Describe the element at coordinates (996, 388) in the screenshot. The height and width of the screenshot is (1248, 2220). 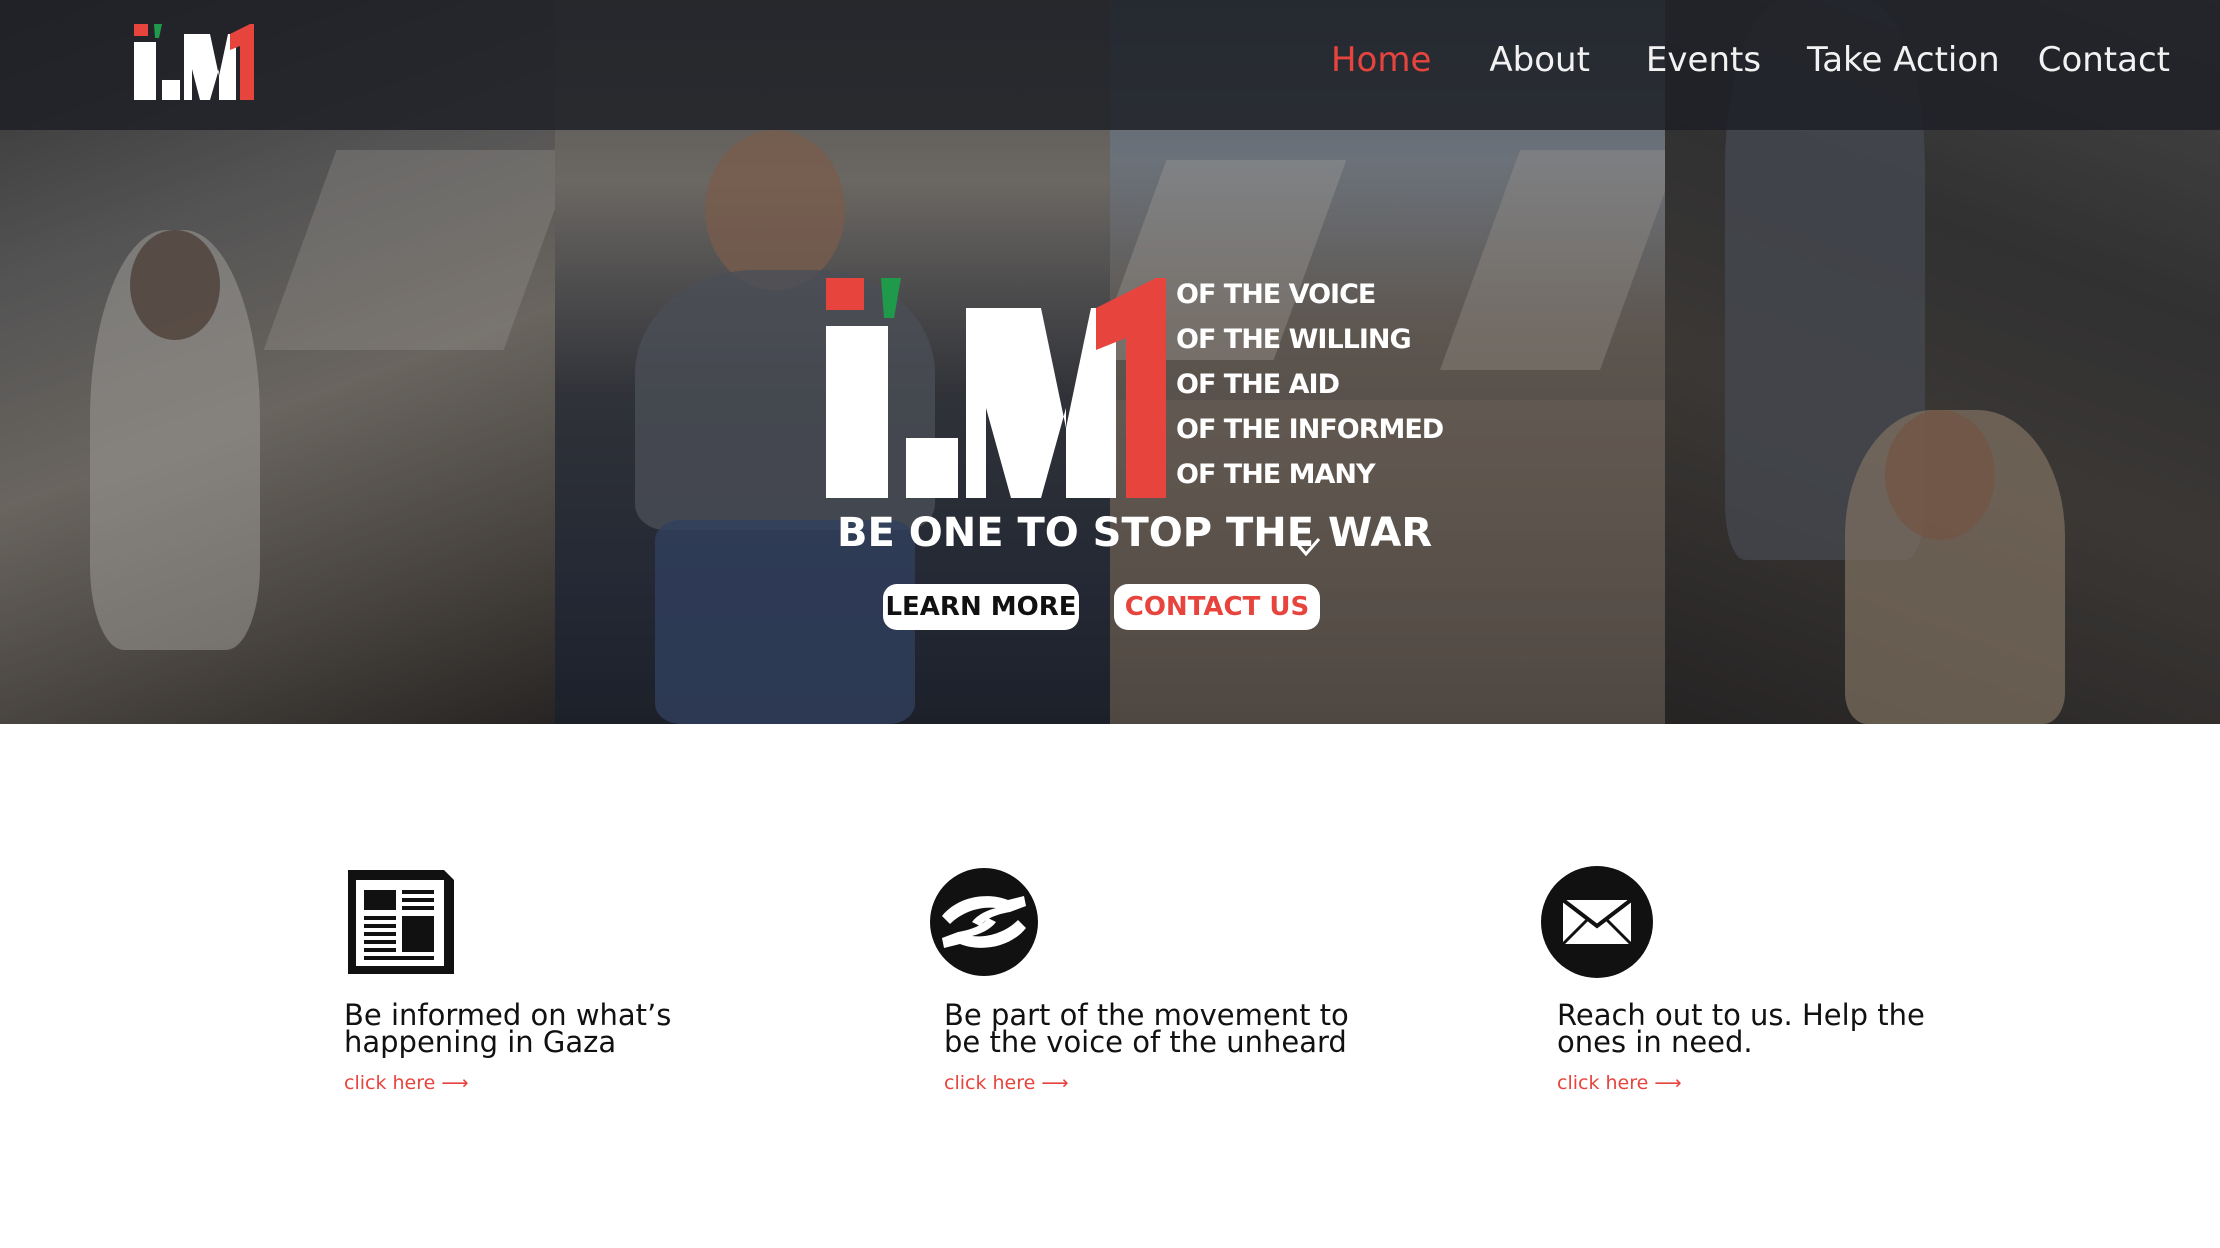
I see `hero-logo` at that location.